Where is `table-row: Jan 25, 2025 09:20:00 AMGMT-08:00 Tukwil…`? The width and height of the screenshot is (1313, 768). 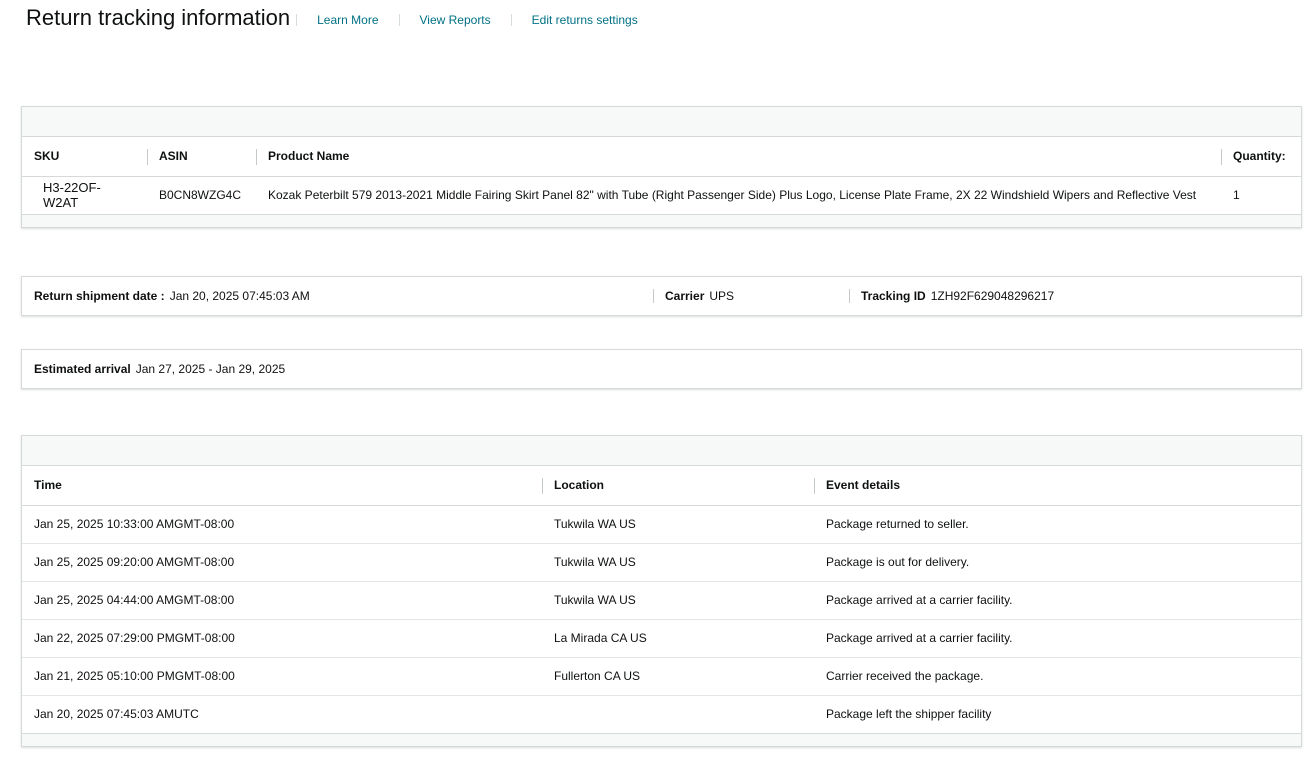 table-row: Jan 25, 2025 09:20:00 AMGMT-08:00 Tukwil… is located at coordinates (661, 562).